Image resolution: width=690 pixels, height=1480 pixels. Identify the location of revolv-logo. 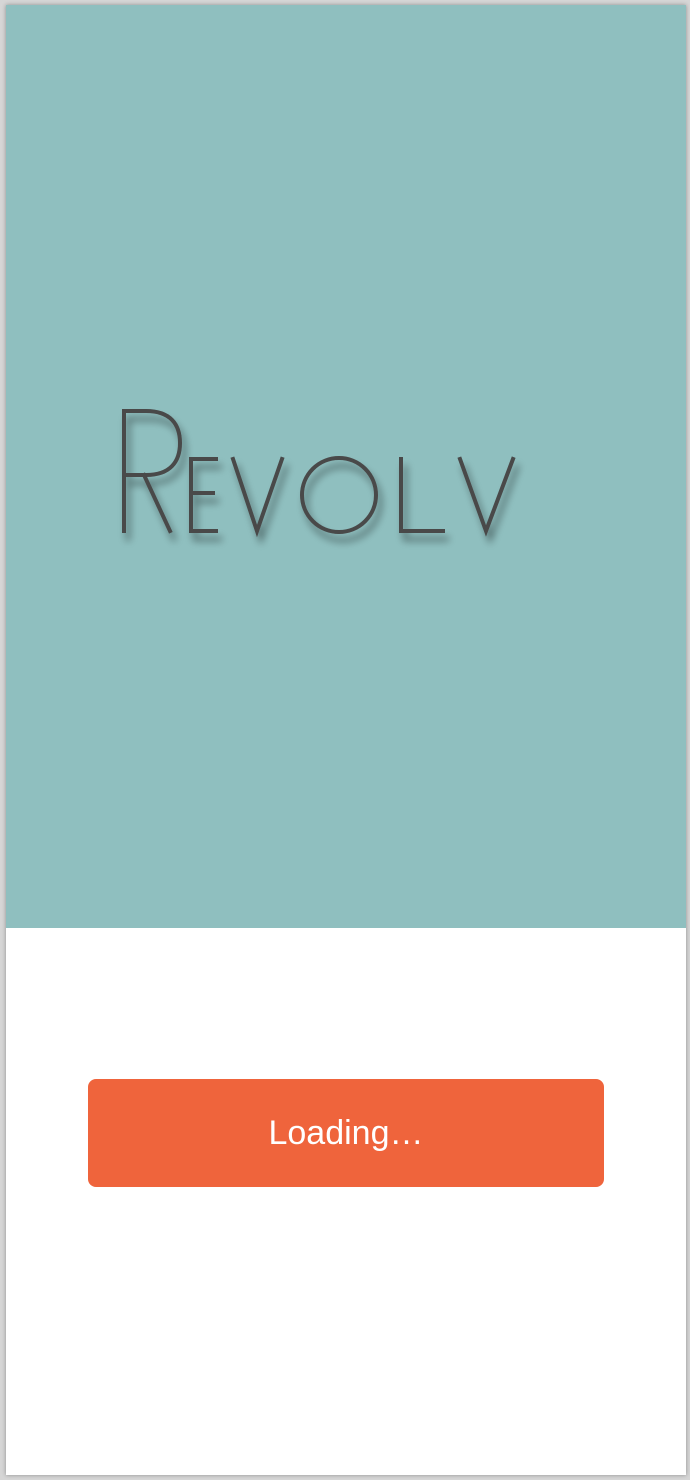
(332, 473).